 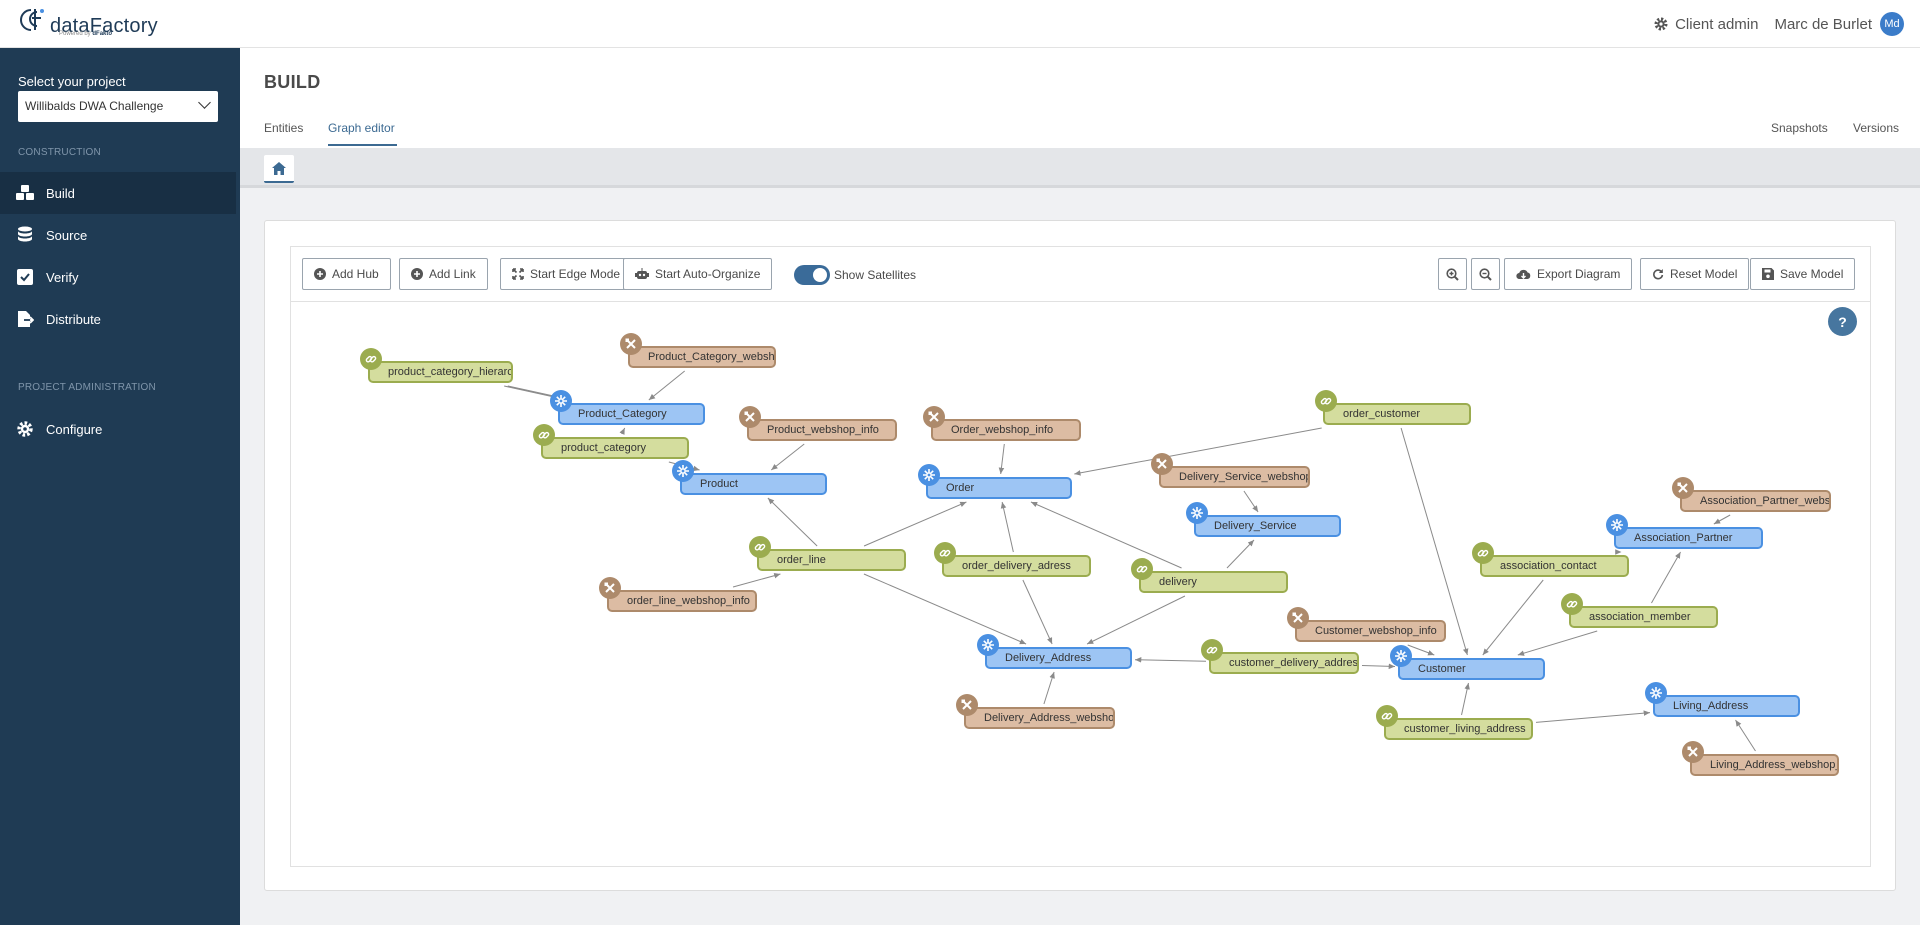 What do you see at coordinates (118, 193) in the screenshot?
I see `sidebar-item-build: Build` at bounding box center [118, 193].